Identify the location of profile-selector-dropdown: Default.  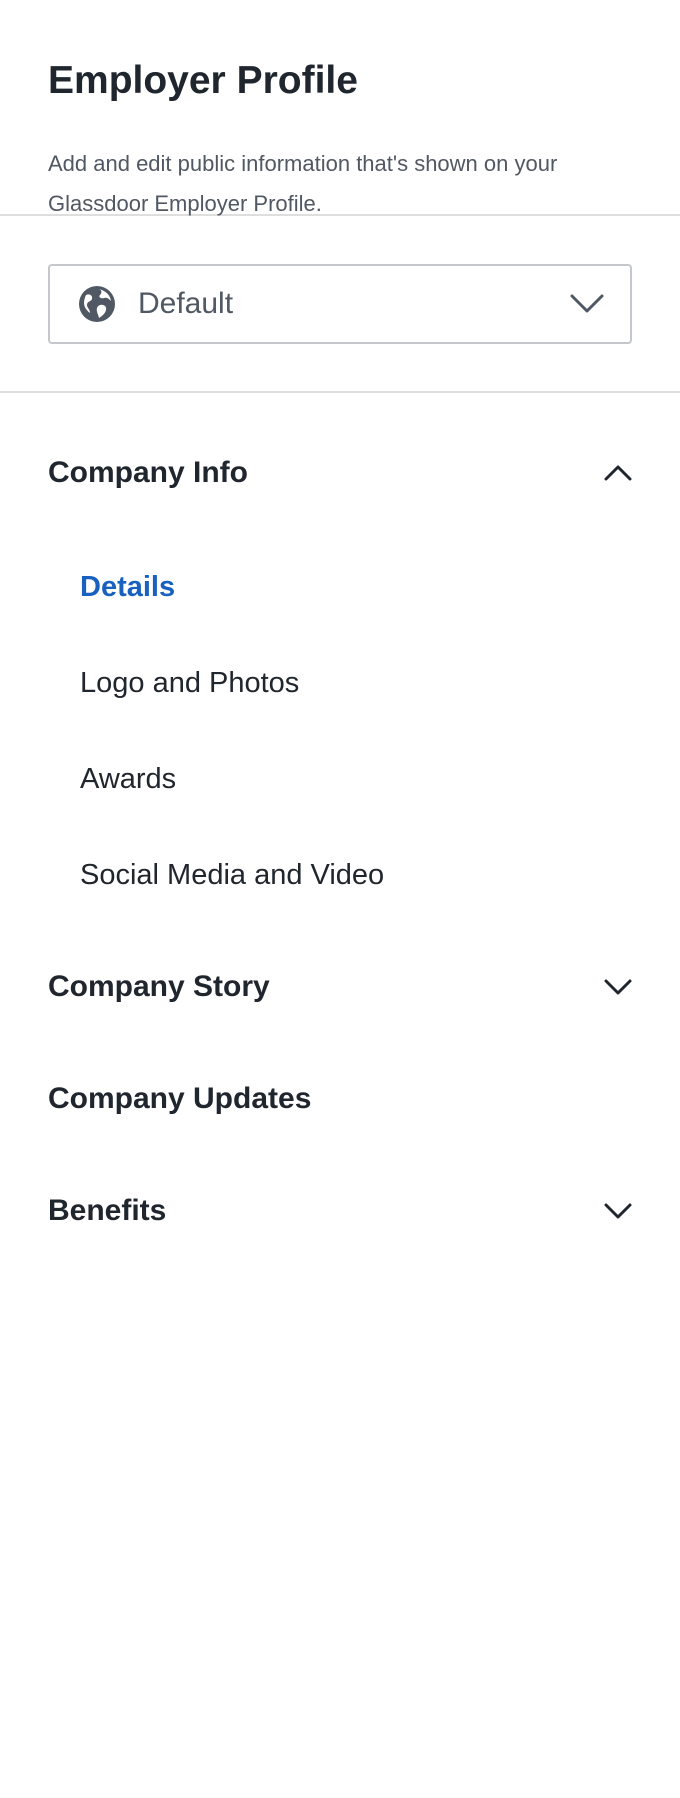
(340, 303).